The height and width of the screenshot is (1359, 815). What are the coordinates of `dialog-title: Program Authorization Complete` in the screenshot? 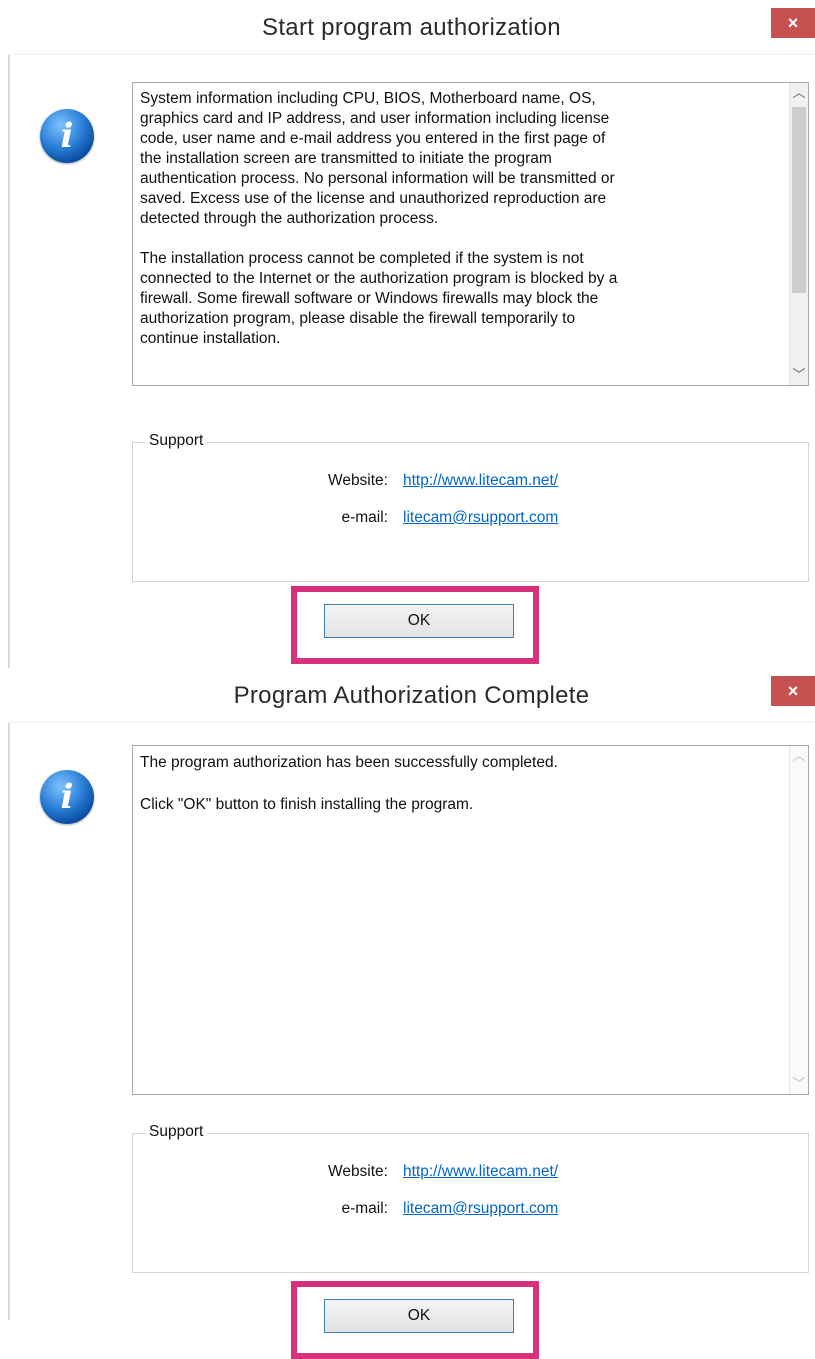 It's located at (411, 695).